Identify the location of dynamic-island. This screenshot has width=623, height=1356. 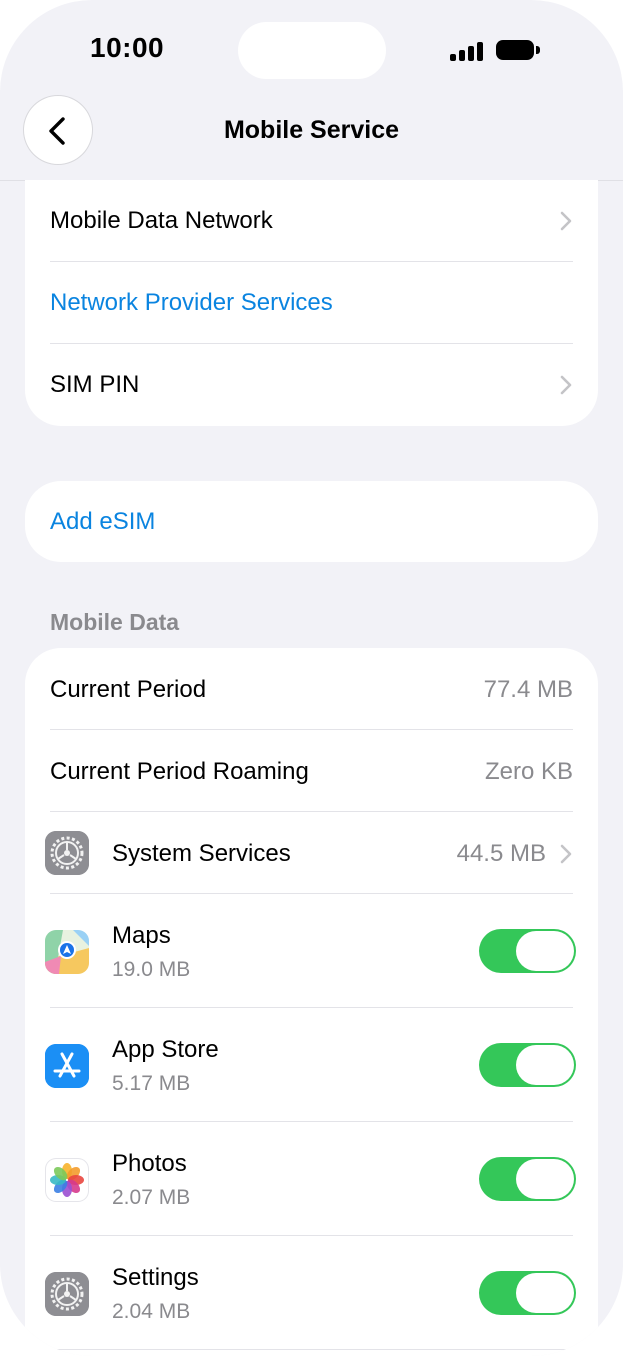
(312, 50).